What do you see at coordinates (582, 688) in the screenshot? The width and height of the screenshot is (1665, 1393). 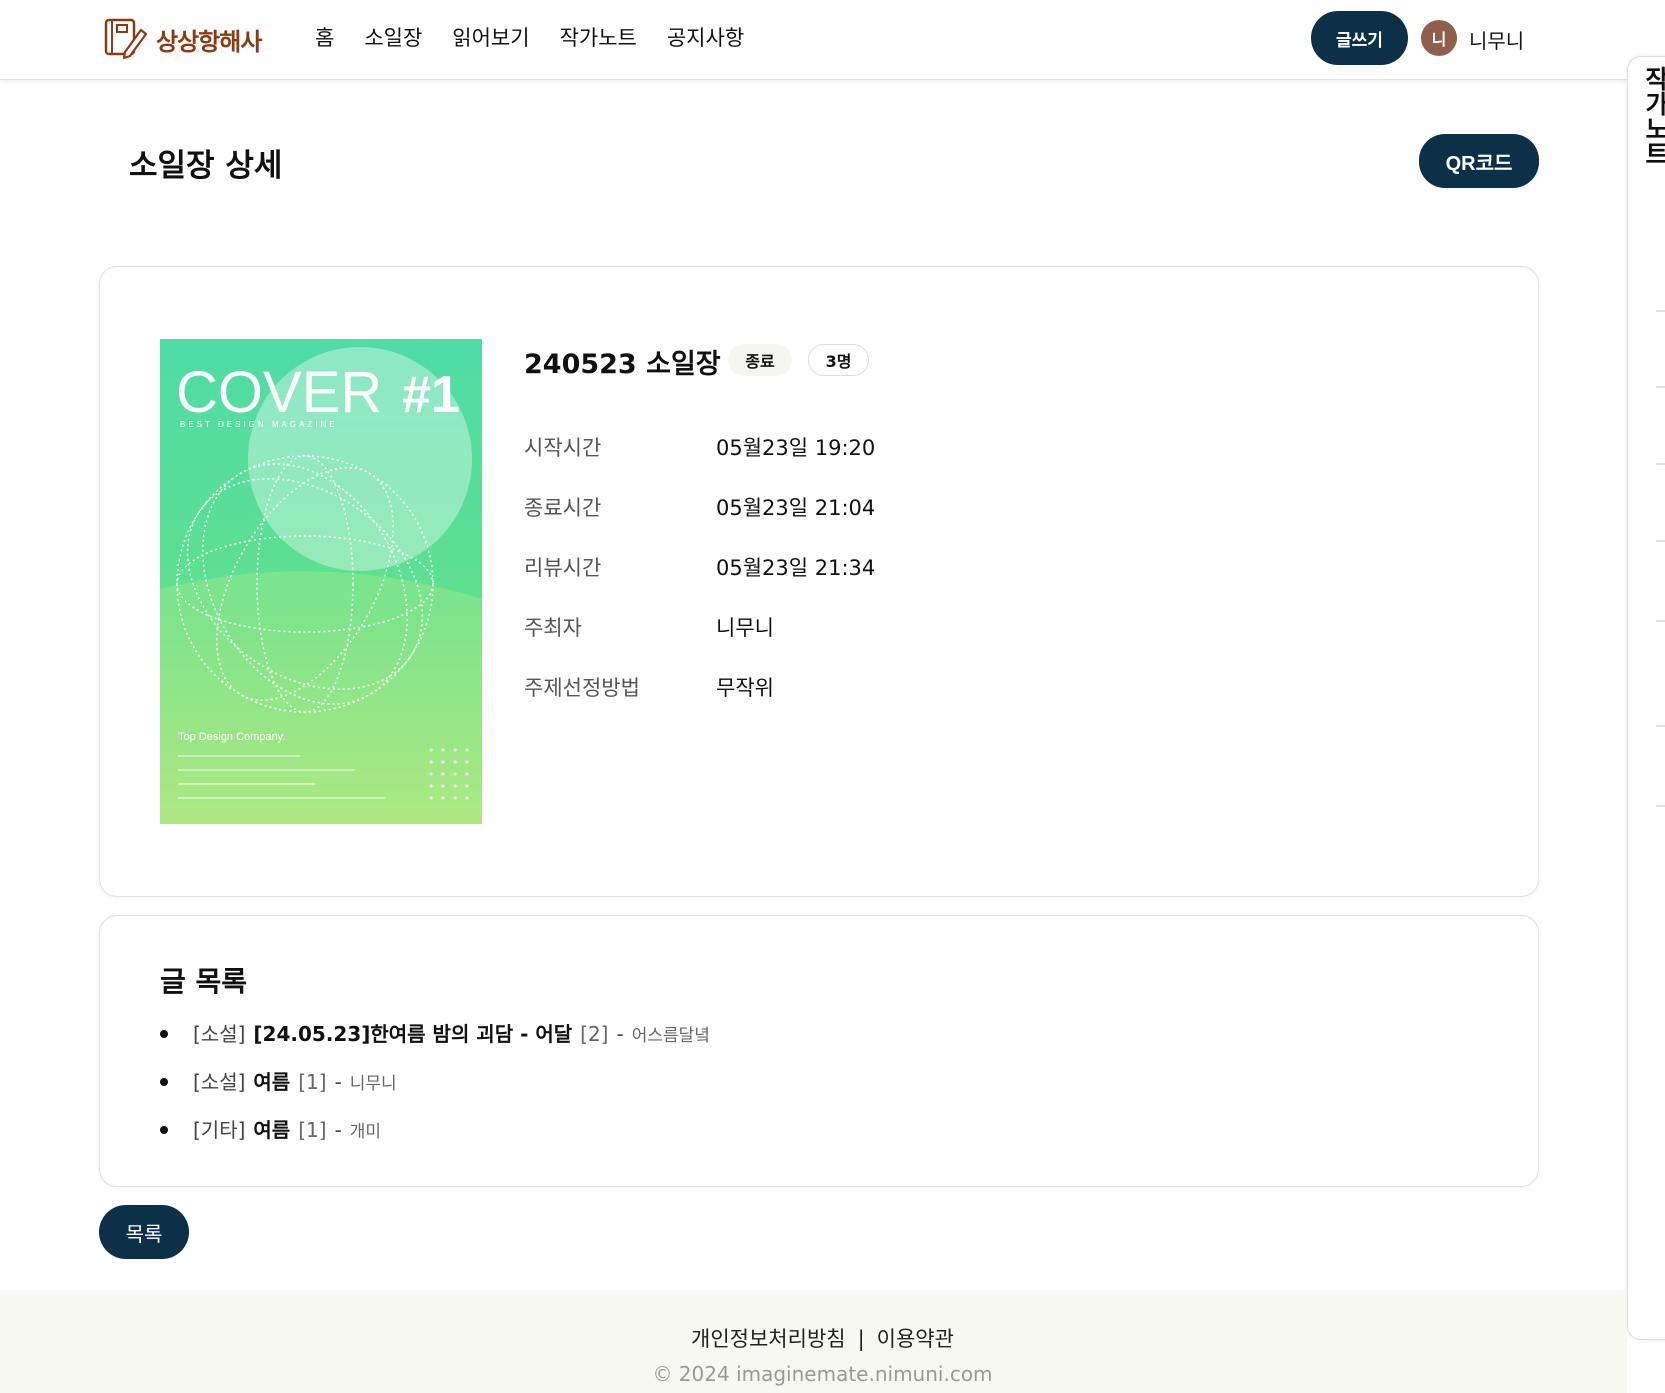 I see `topic-method-label: 주제선정방법` at bounding box center [582, 688].